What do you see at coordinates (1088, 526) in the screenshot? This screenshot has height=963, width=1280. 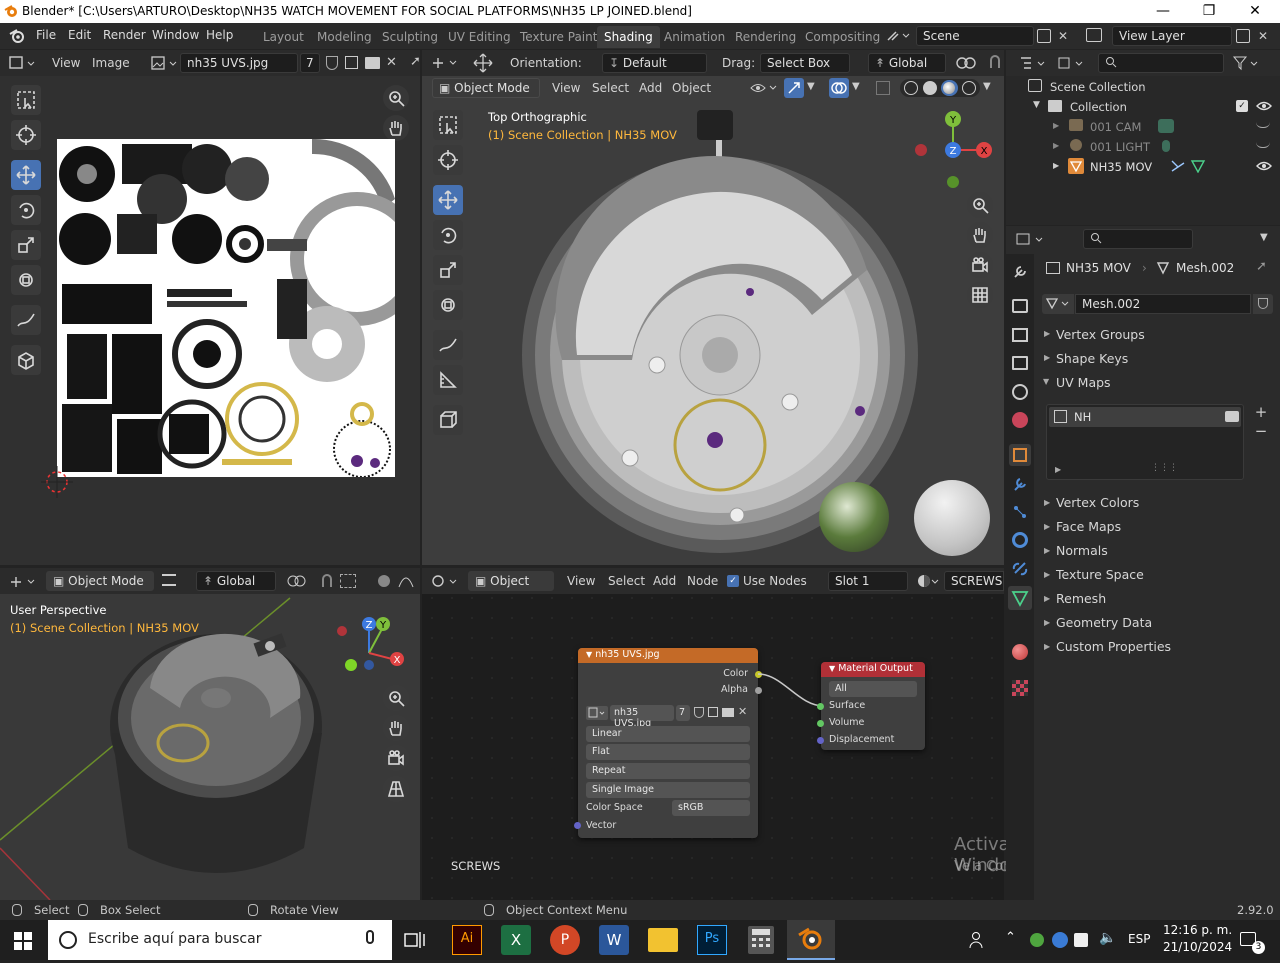 I see `panel-face-maps: Face Maps` at bounding box center [1088, 526].